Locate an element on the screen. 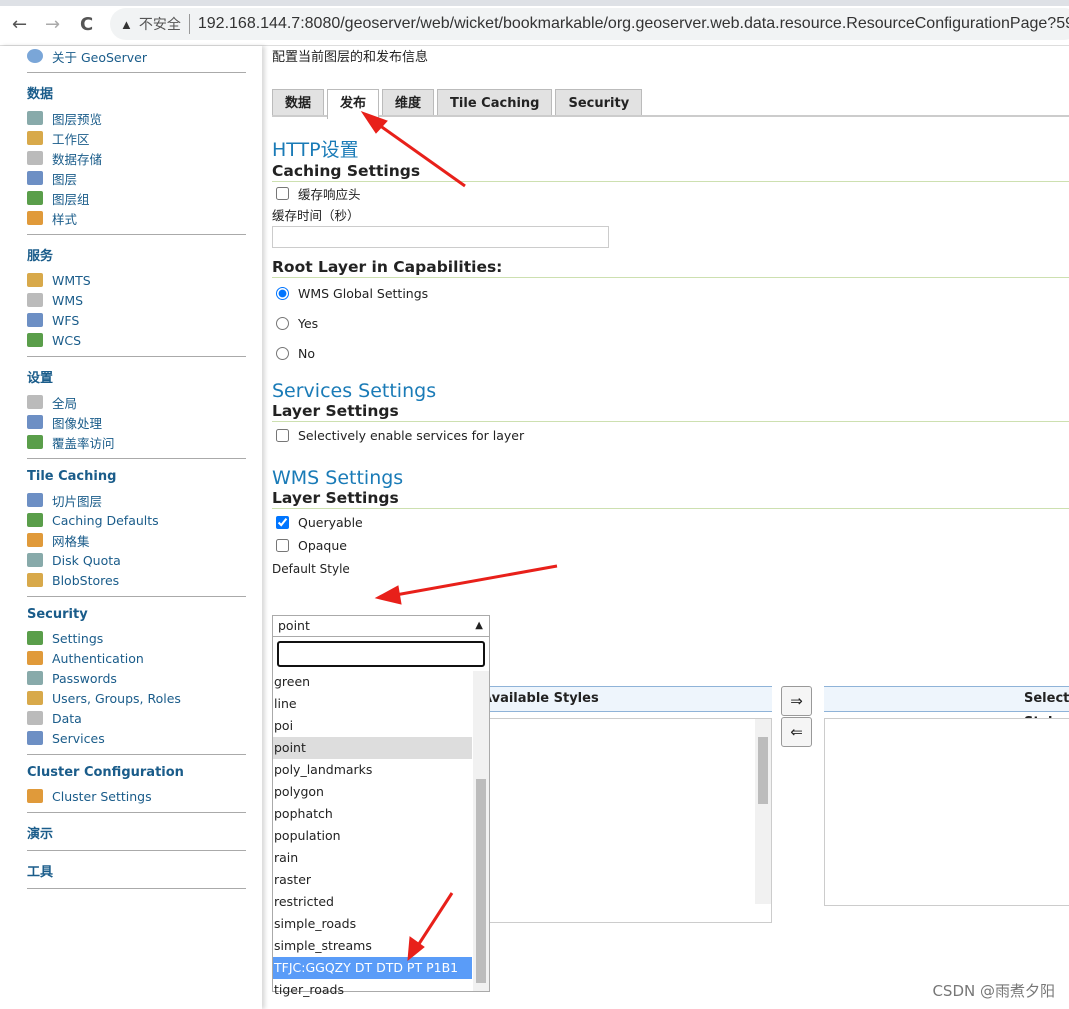 This screenshot has height=1009, width=1069. style-option: poi is located at coordinates (372, 726).